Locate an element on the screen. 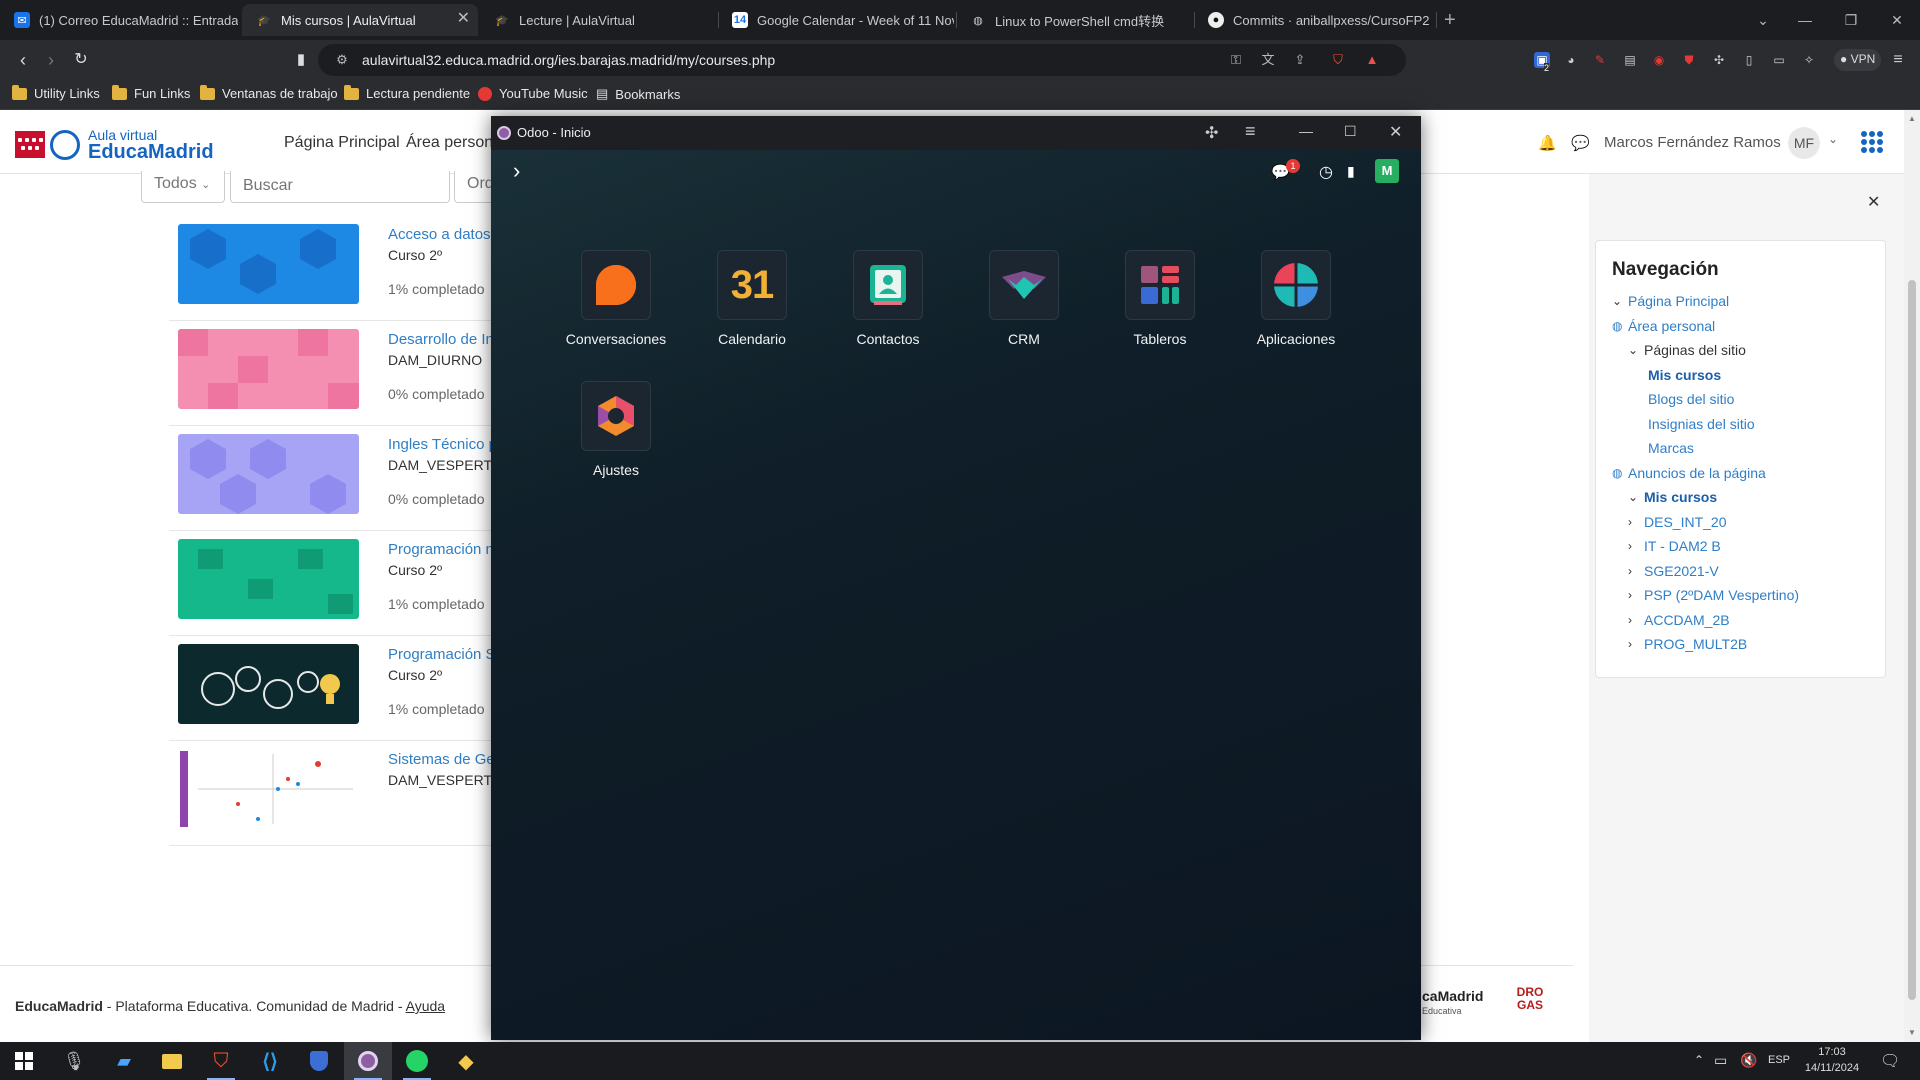 Image resolution: width=1920 pixels, height=1080 pixels. nav-tree-item: ◍ Área personal is located at coordinates (1663, 326).